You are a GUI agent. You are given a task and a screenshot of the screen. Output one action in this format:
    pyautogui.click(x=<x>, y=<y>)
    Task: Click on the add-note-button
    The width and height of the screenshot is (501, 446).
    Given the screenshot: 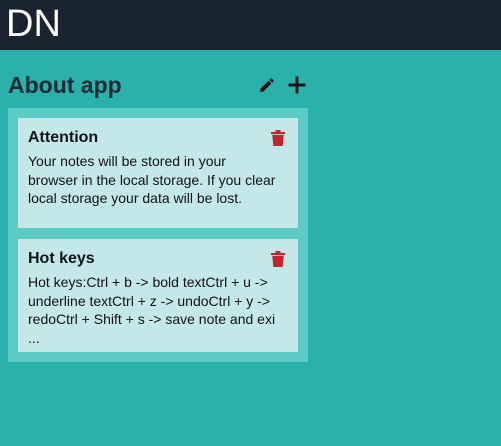 What is the action you would take?
    pyautogui.click(x=297, y=85)
    